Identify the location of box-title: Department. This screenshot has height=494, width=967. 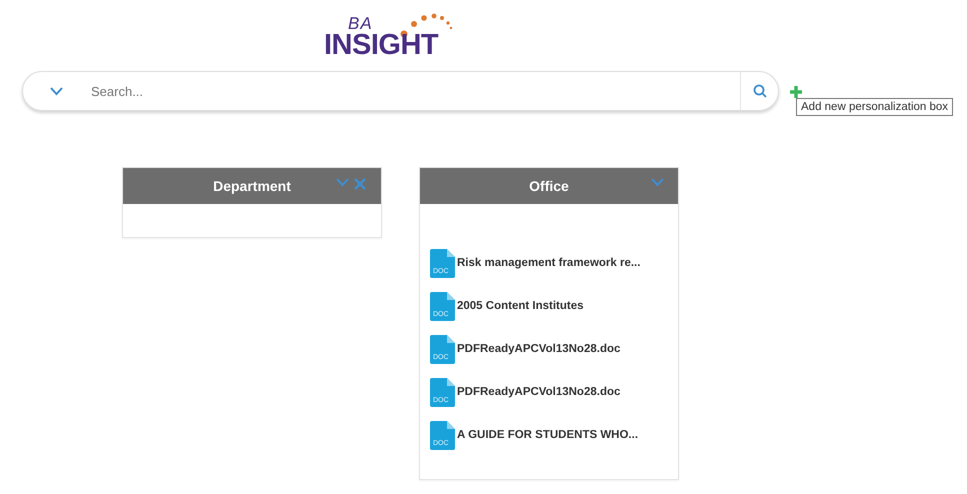
(252, 186).